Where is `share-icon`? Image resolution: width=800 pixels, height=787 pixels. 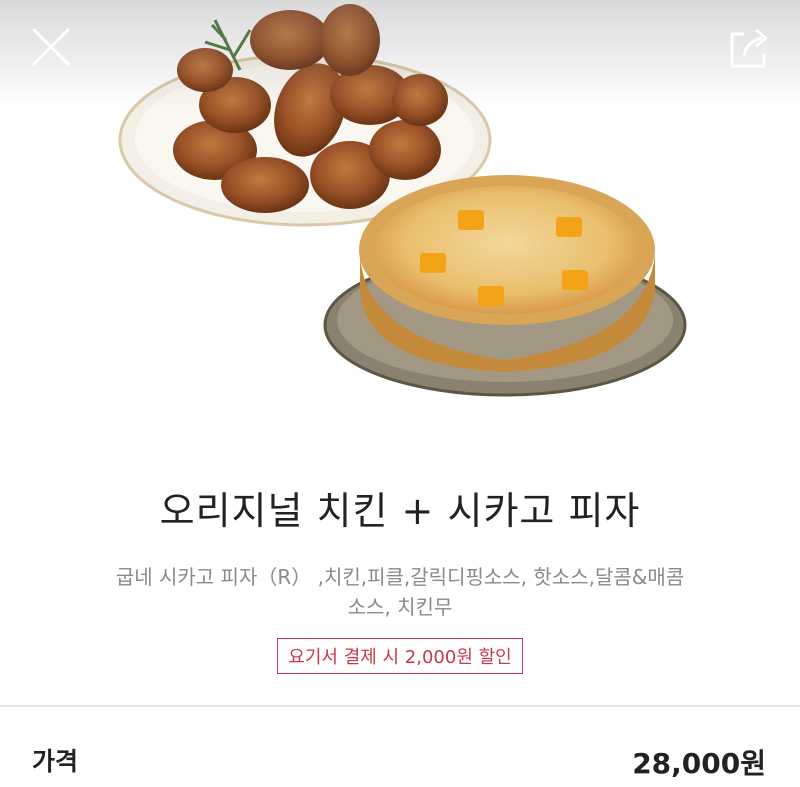
share-icon is located at coordinates (749, 48).